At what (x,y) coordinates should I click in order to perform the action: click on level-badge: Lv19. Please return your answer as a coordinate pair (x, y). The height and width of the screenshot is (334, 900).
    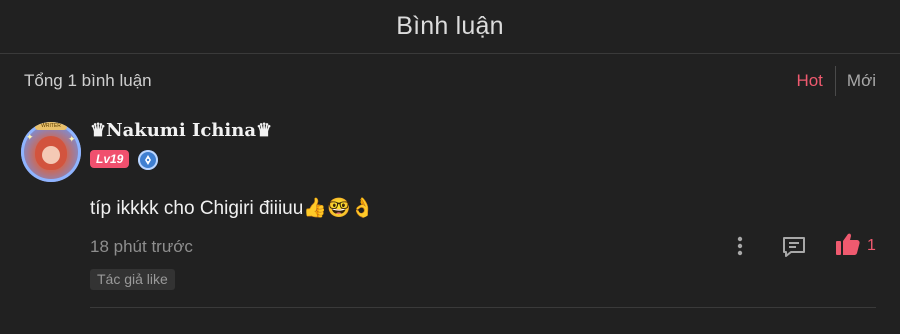
    Looking at the image, I should click on (110, 159).